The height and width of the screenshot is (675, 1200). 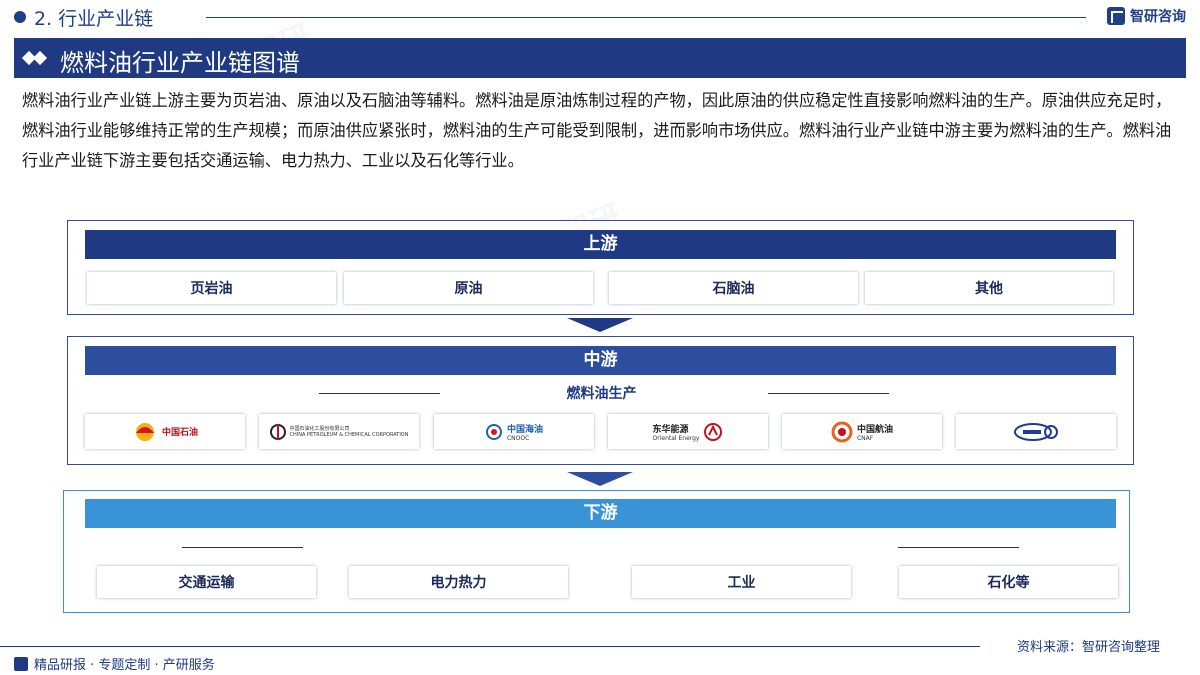 I want to click on logo-text: 东华能源, so click(x=670, y=429).